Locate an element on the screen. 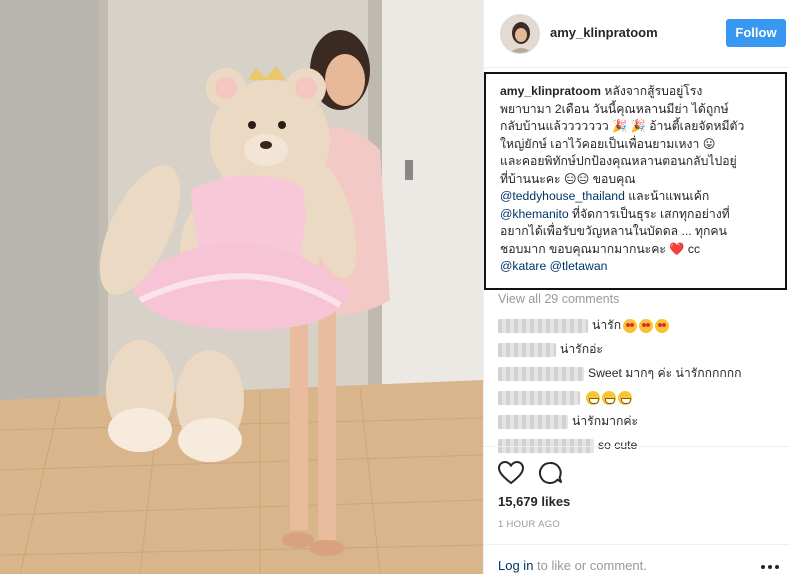 This screenshot has width=790, height=574. caption-mention: @katare is located at coordinates (523, 266).